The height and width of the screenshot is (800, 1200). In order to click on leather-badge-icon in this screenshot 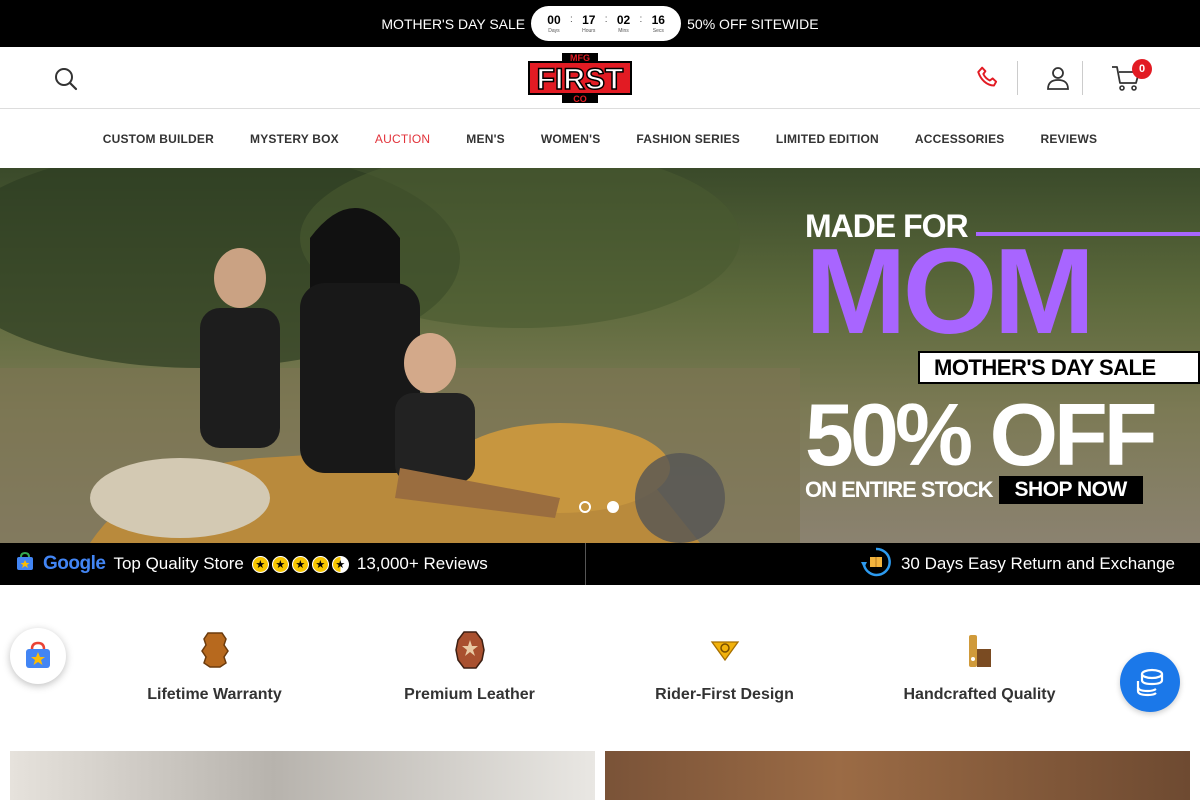, I will do `click(470, 650)`.